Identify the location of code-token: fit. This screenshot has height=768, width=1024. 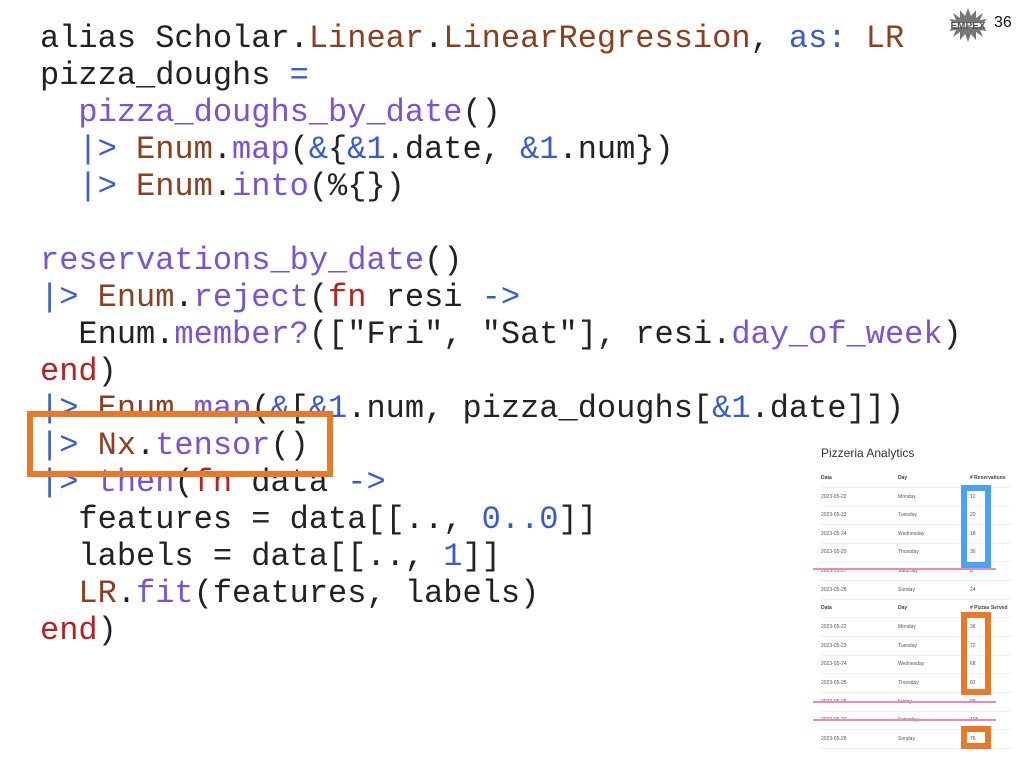
(165, 593).